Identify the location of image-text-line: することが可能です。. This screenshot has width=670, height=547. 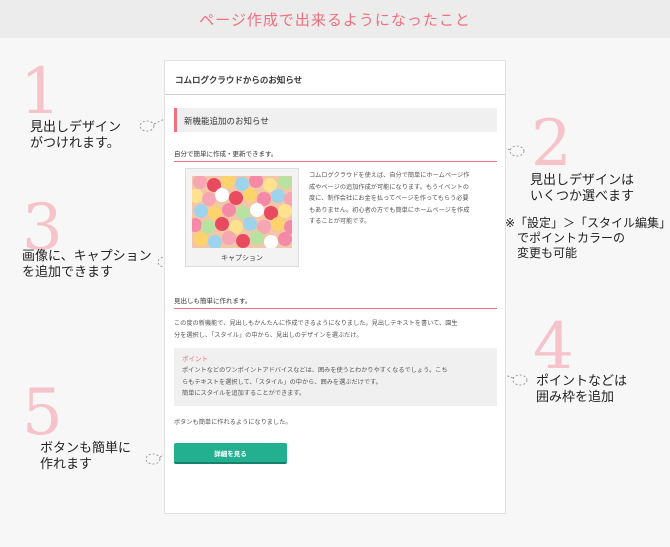
(340, 221).